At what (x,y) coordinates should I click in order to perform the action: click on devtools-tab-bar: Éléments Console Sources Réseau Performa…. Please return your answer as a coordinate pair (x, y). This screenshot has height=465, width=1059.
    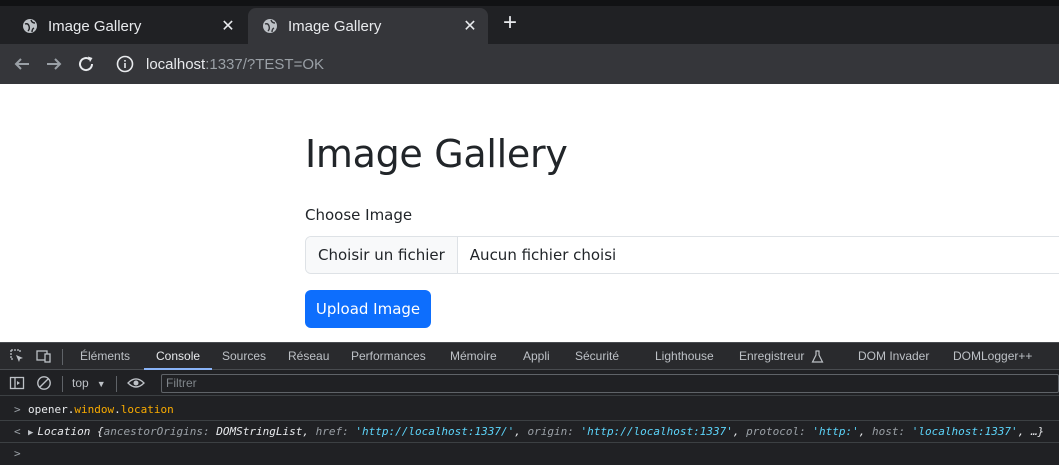
    Looking at the image, I should click on (529, 356).